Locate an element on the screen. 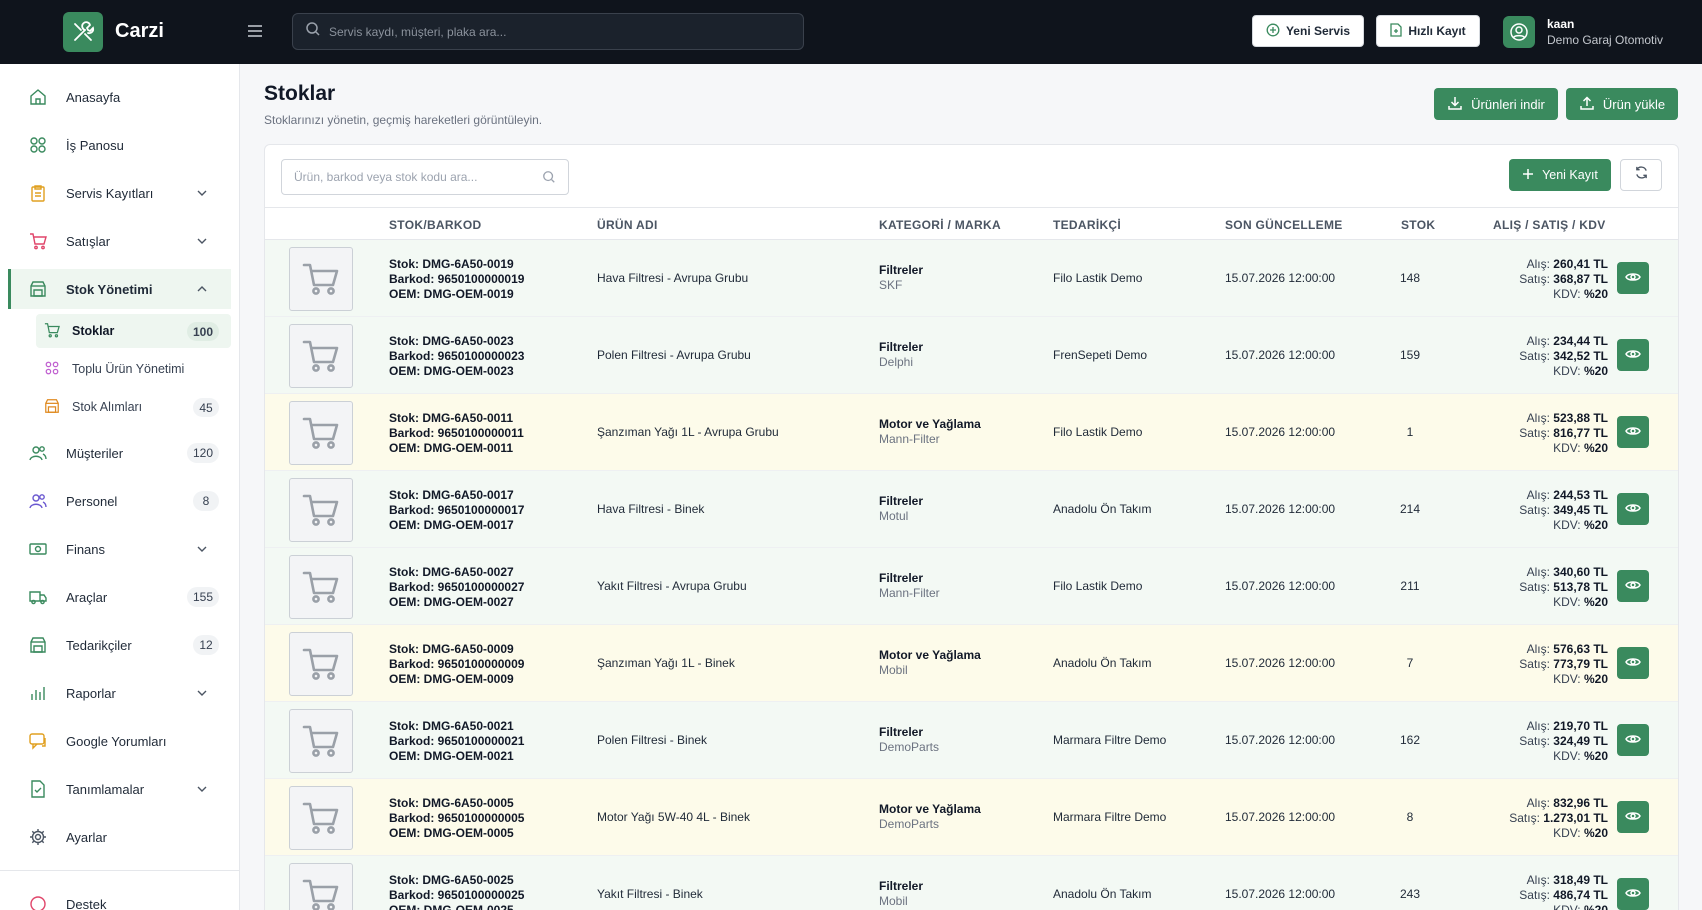 The image size is (1702, 910). col-header-fiyat: ALIŞ / SATIŞ / KDV is located at coordinates (1549, 225).